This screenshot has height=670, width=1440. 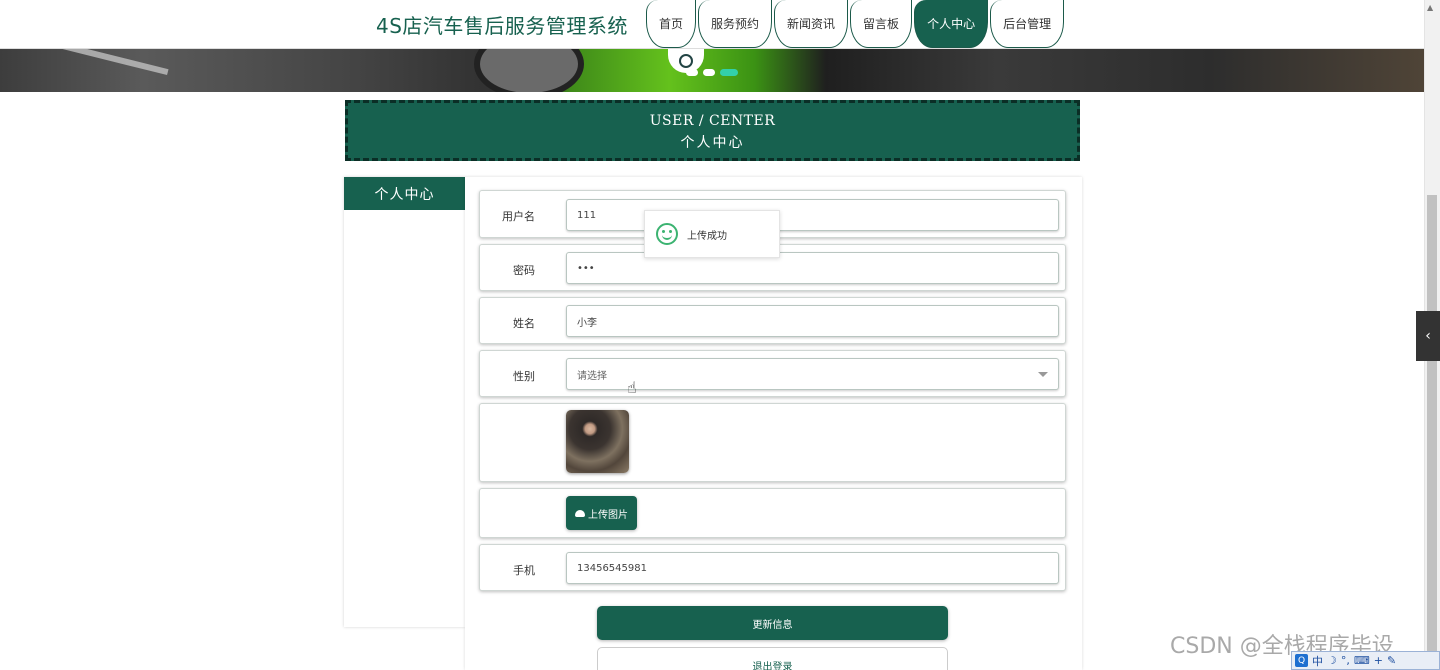 I want to click on nav-service-booking: 服务预约, so click(x=735, y=24).